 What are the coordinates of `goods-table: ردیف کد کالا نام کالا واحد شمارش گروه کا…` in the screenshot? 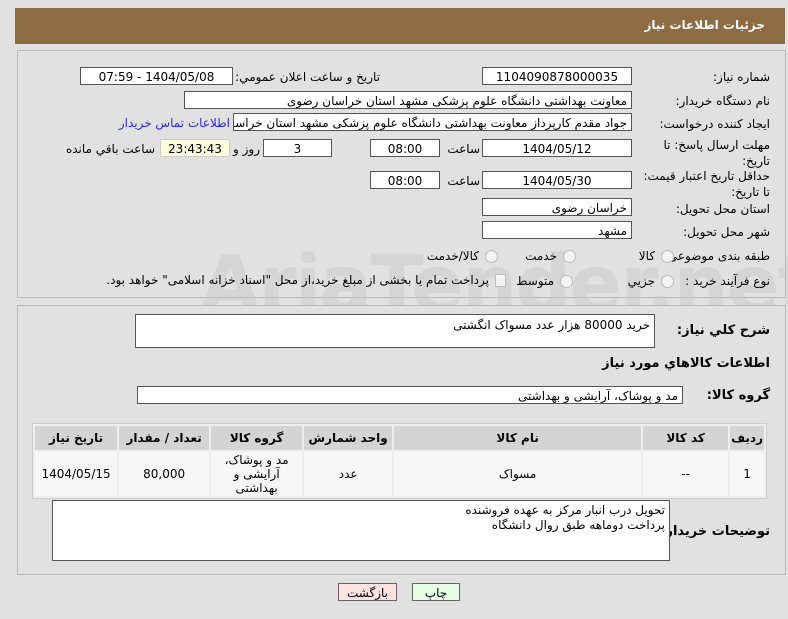 It's located at (399, 461).